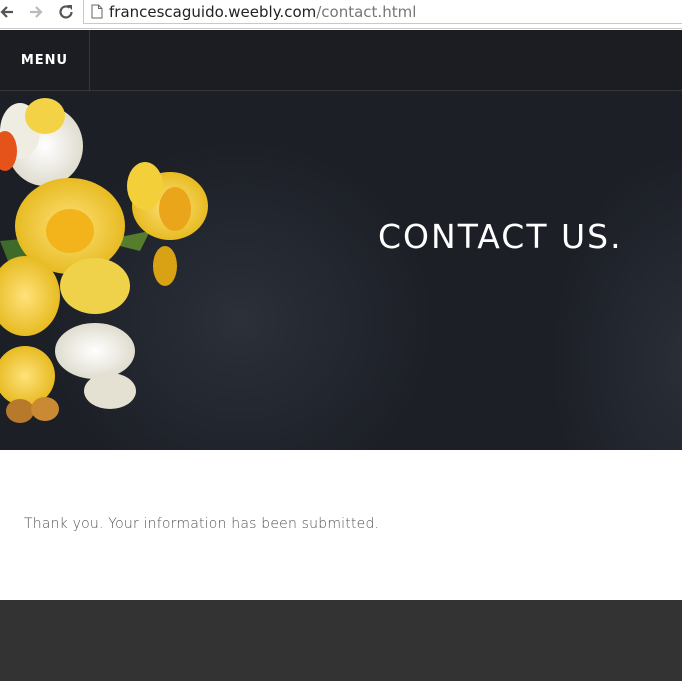 This screenshot has height=681, width=682. What do you see at coordinates (341, 640) in the screenshot?
I see `site-footer` at bounding box center [341, 640].